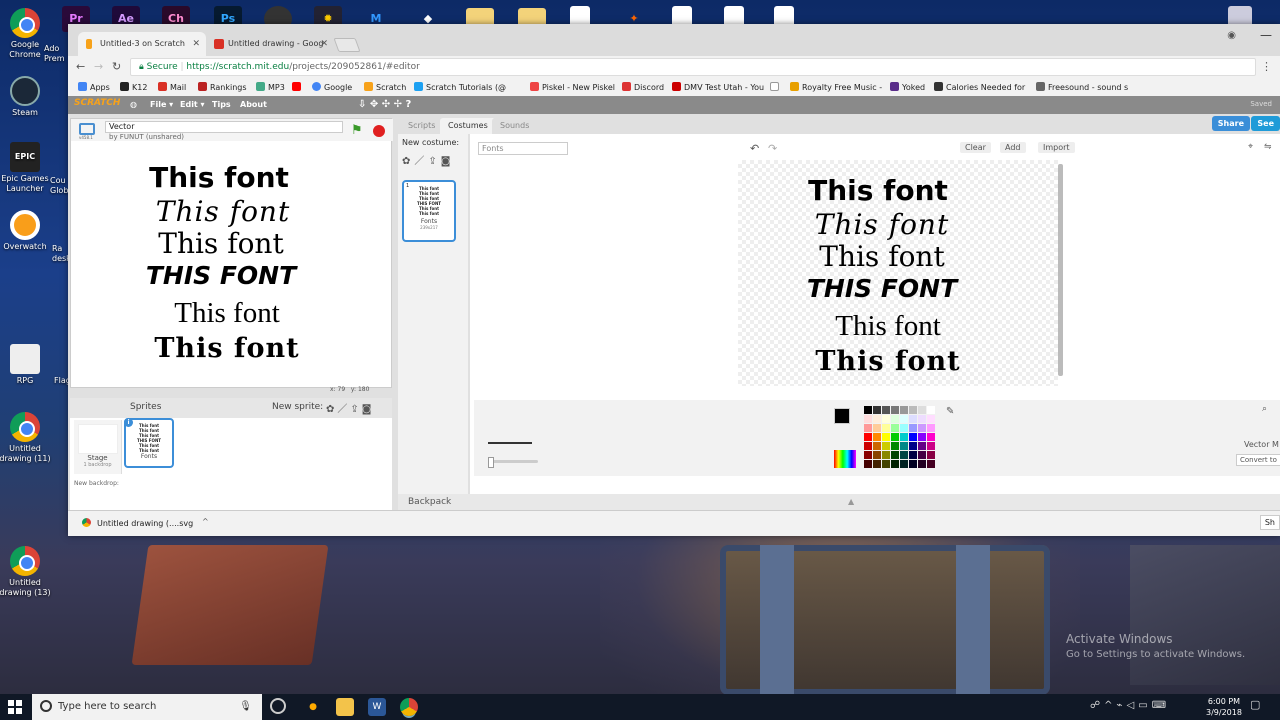 This screenshot has height=720, width=1280. I want to click on desktop-icon-epic: EPIC Epic Games Launcher, so click(27, 168).